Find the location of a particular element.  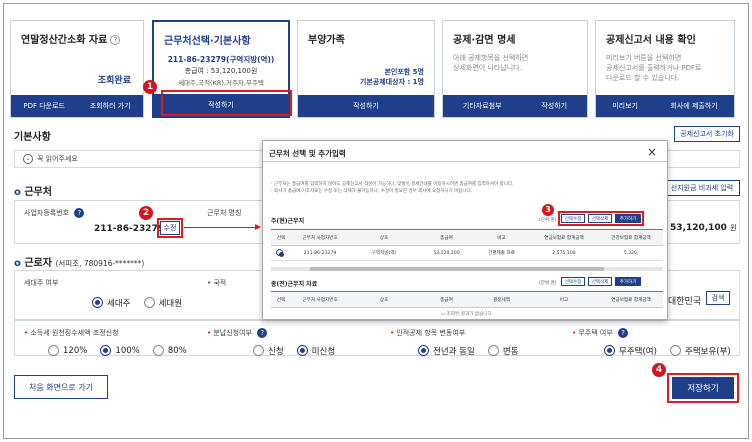

basic-deduction-text: 기본공제대상자 : 1명 is located at coordinates (391, 82).